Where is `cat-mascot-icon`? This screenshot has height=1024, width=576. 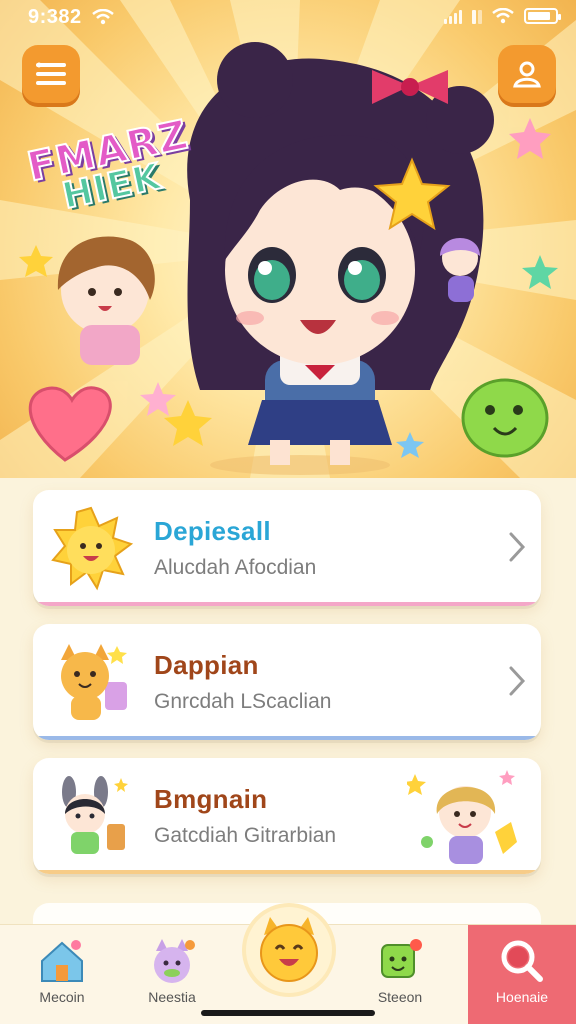 cat-mascot-icon is located at coordinates (94, 682).